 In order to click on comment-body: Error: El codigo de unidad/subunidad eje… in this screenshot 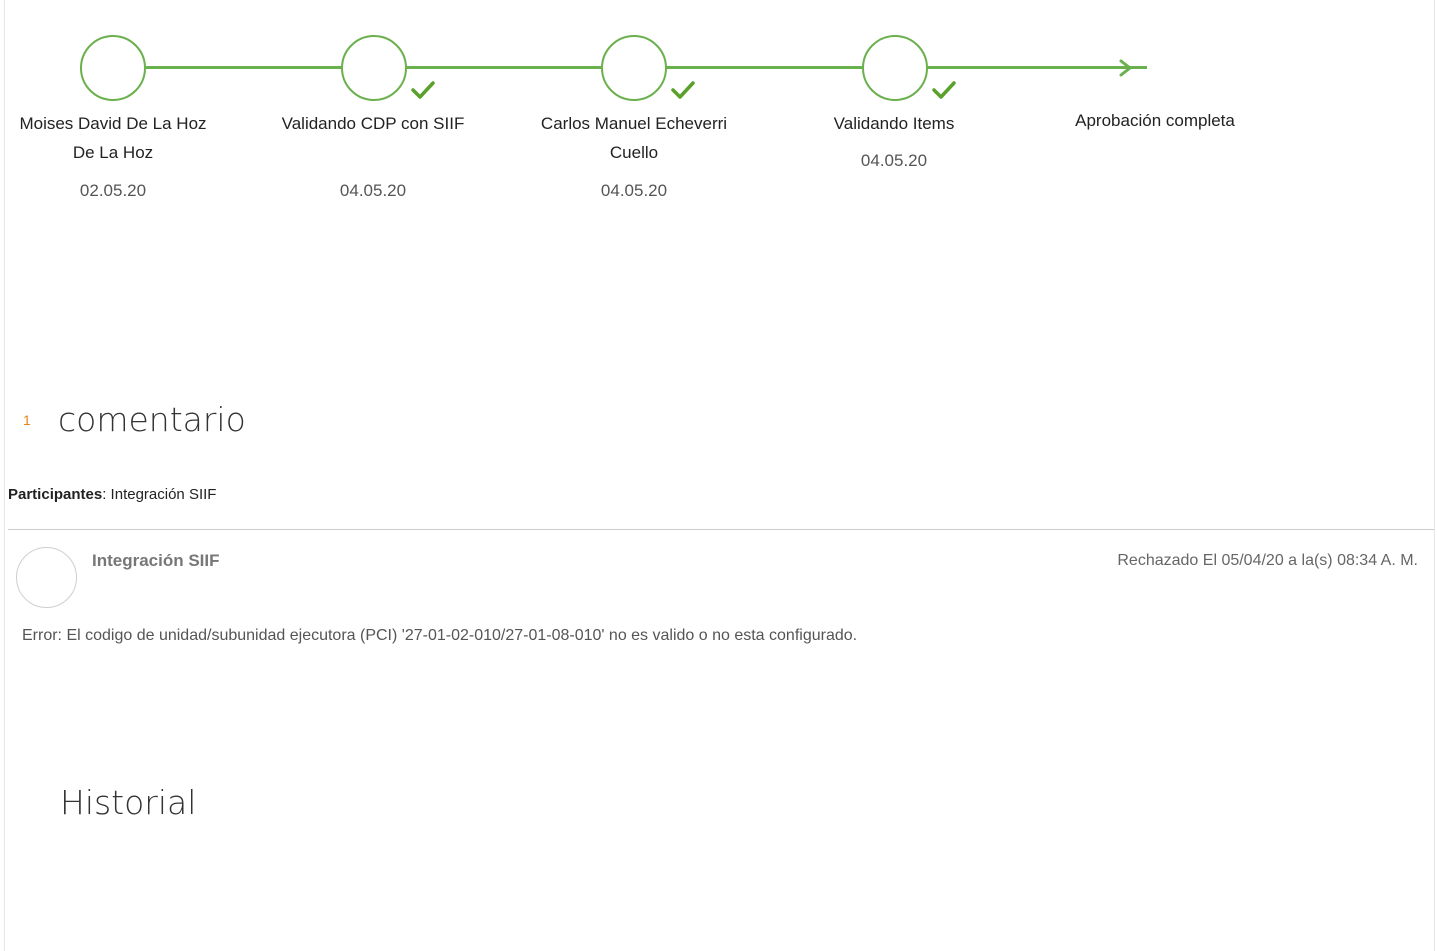, I will do `click(440, 635)`.